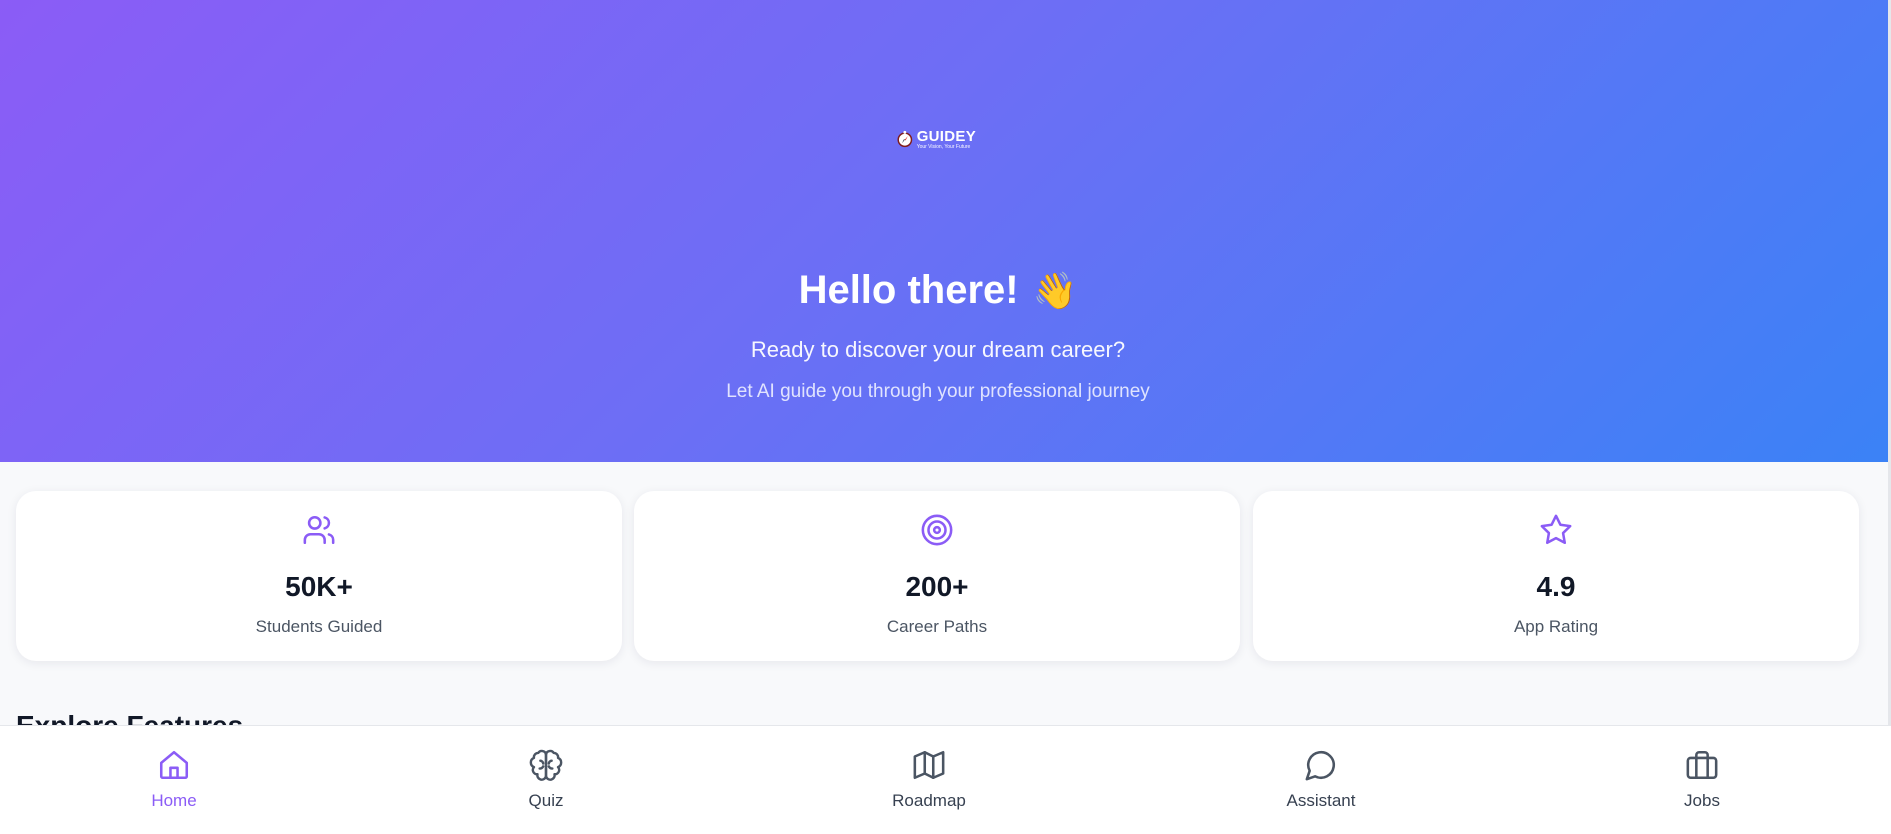  Describe the element at coordinates (908, 290) in the screenshot. I see `greeting-text: Hello there!` at that location.